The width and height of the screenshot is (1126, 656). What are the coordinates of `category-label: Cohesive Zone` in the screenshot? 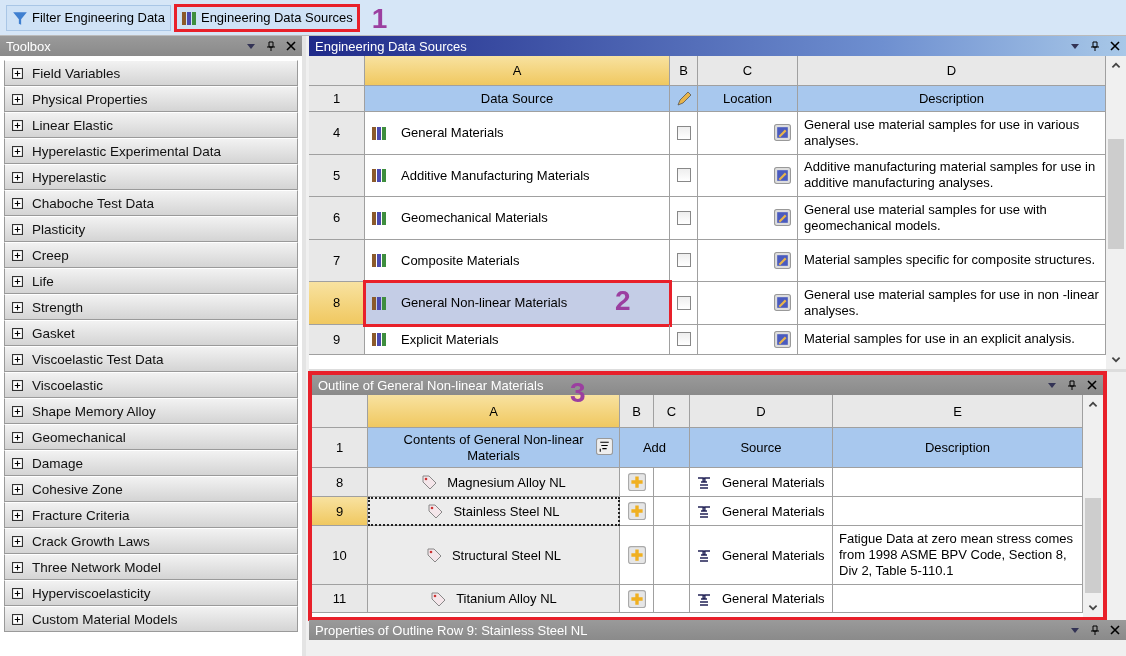 It's located at (77, 489).